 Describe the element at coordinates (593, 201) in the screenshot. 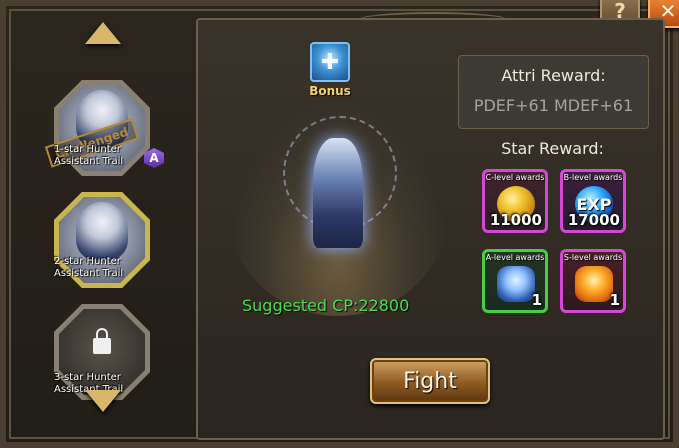

I see `award-b-level: EXP B-level awards 17000` at that location.